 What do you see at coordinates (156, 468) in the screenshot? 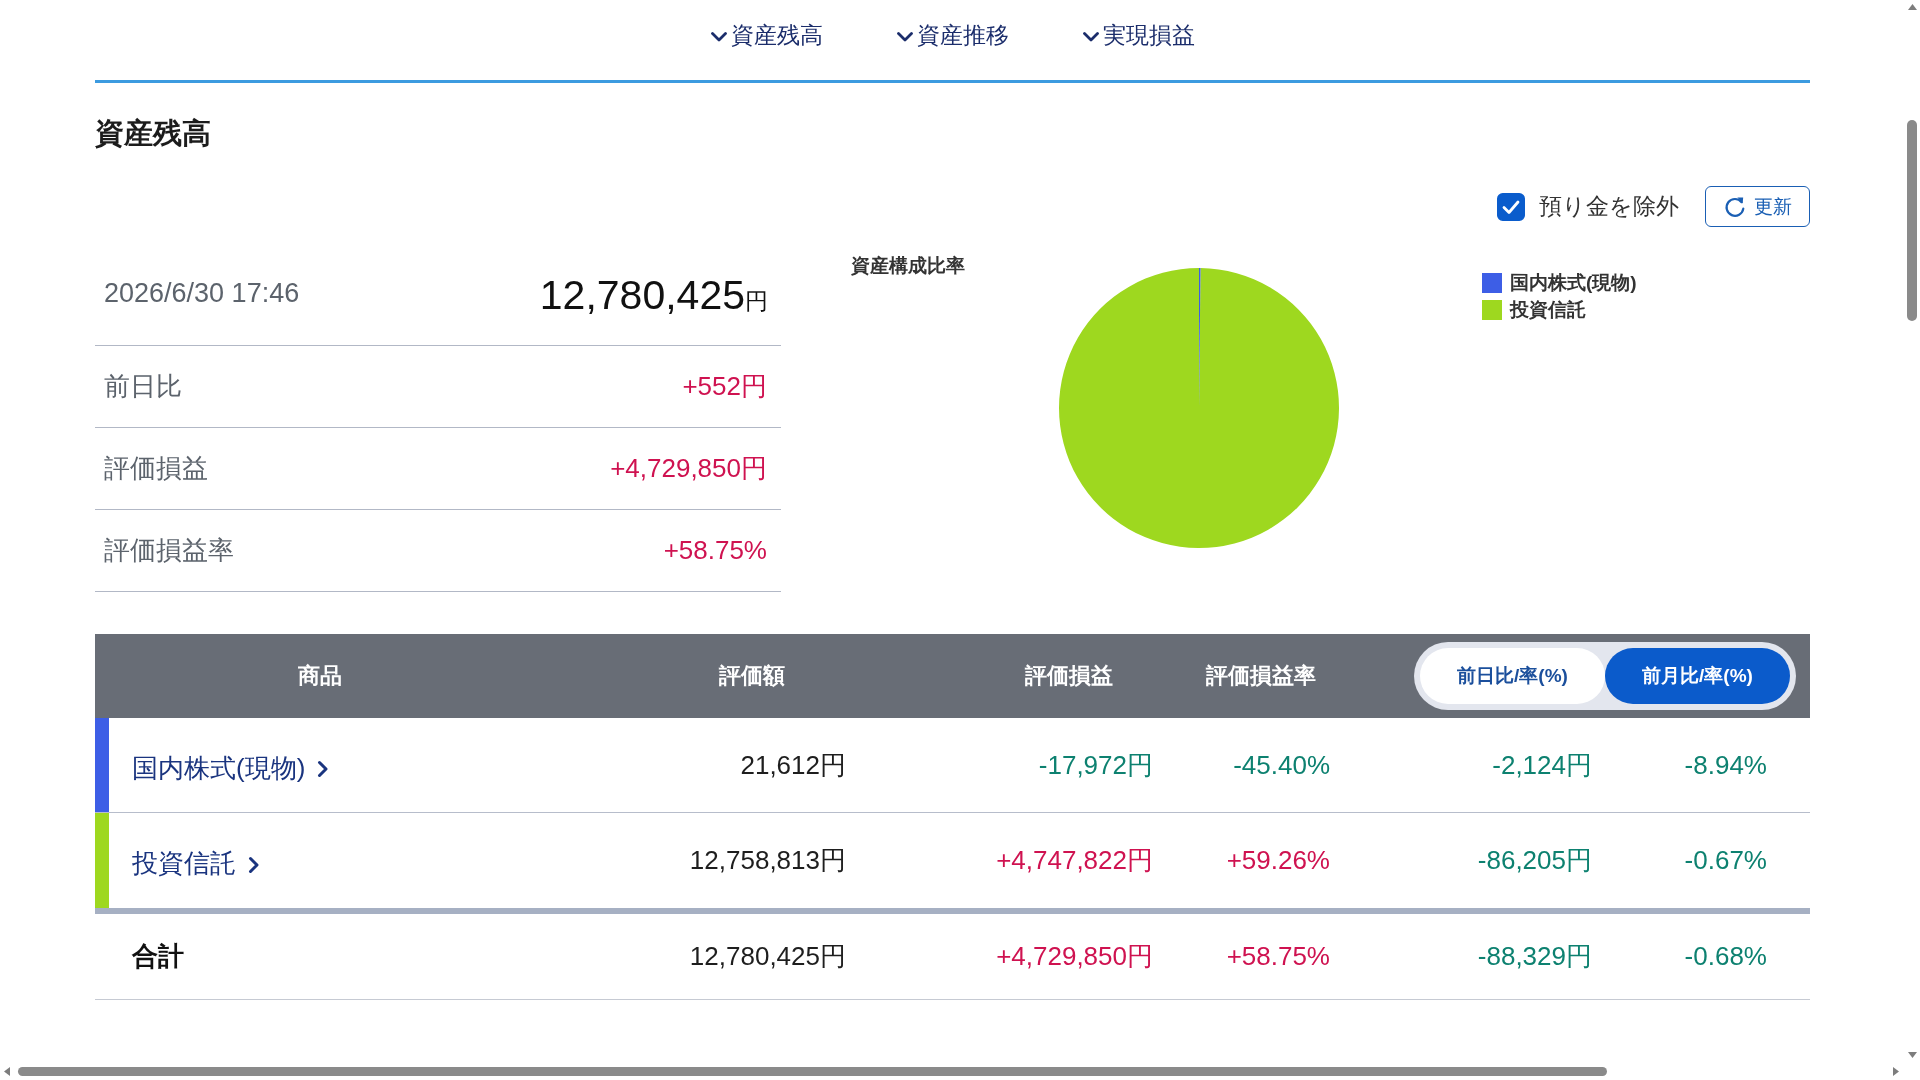
I see `summary-label: 評価損益` at bounding box center [156, 468].